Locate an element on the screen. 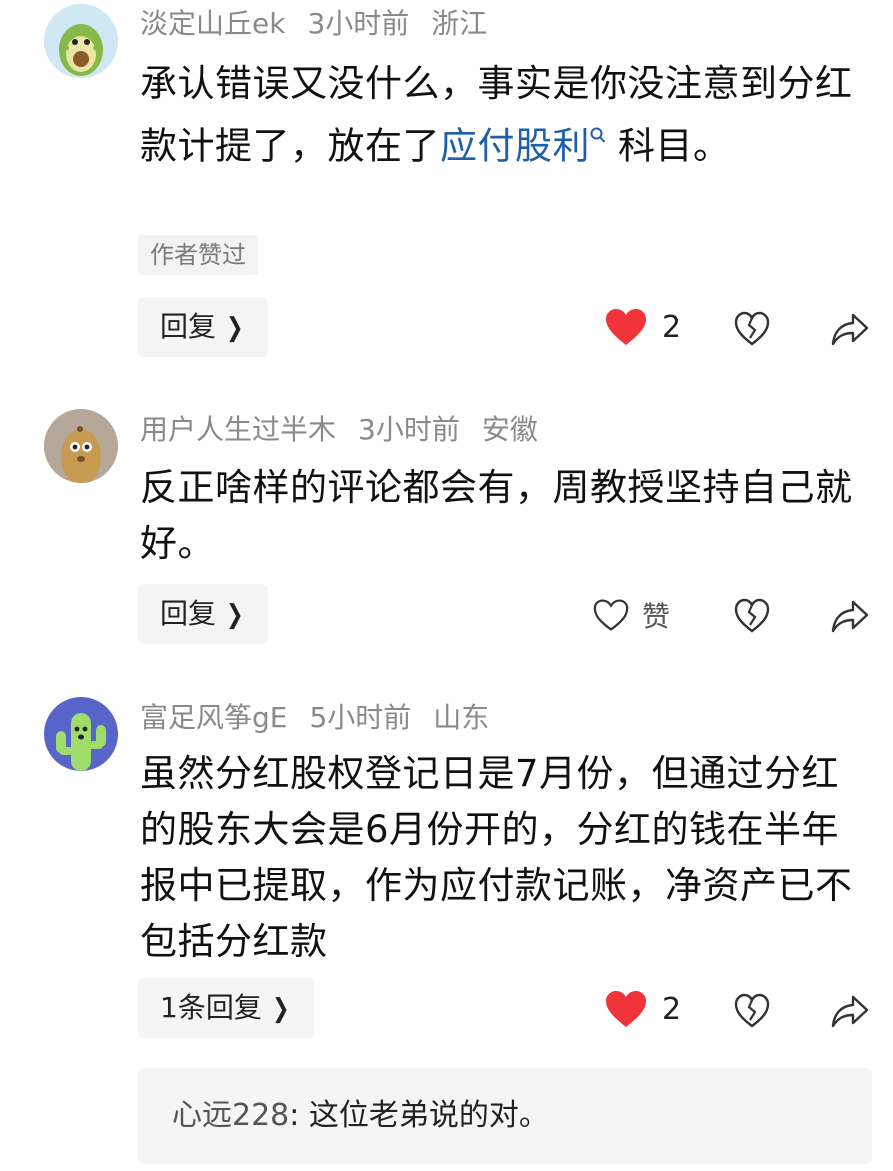 Image resolution: width=893 pixels, height=1171 pixels. comment-meta: 富足风筝gE 5小时前 山东 is located at coordinates (325, 718).